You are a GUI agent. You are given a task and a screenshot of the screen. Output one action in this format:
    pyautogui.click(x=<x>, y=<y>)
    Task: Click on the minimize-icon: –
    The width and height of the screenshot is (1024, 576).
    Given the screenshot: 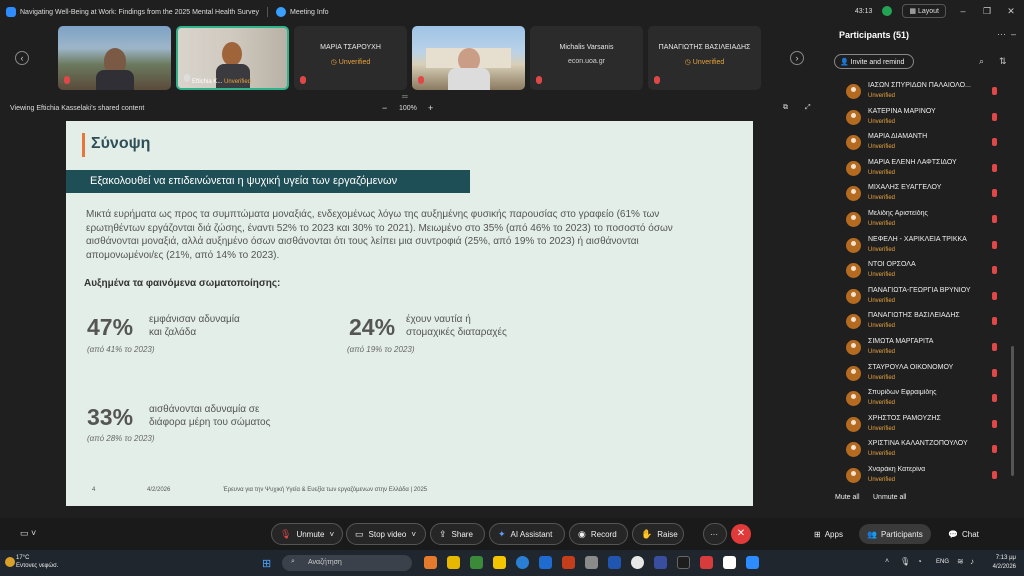 What is the action you would take?
    pyautogui.click(x=963, y=11)
    